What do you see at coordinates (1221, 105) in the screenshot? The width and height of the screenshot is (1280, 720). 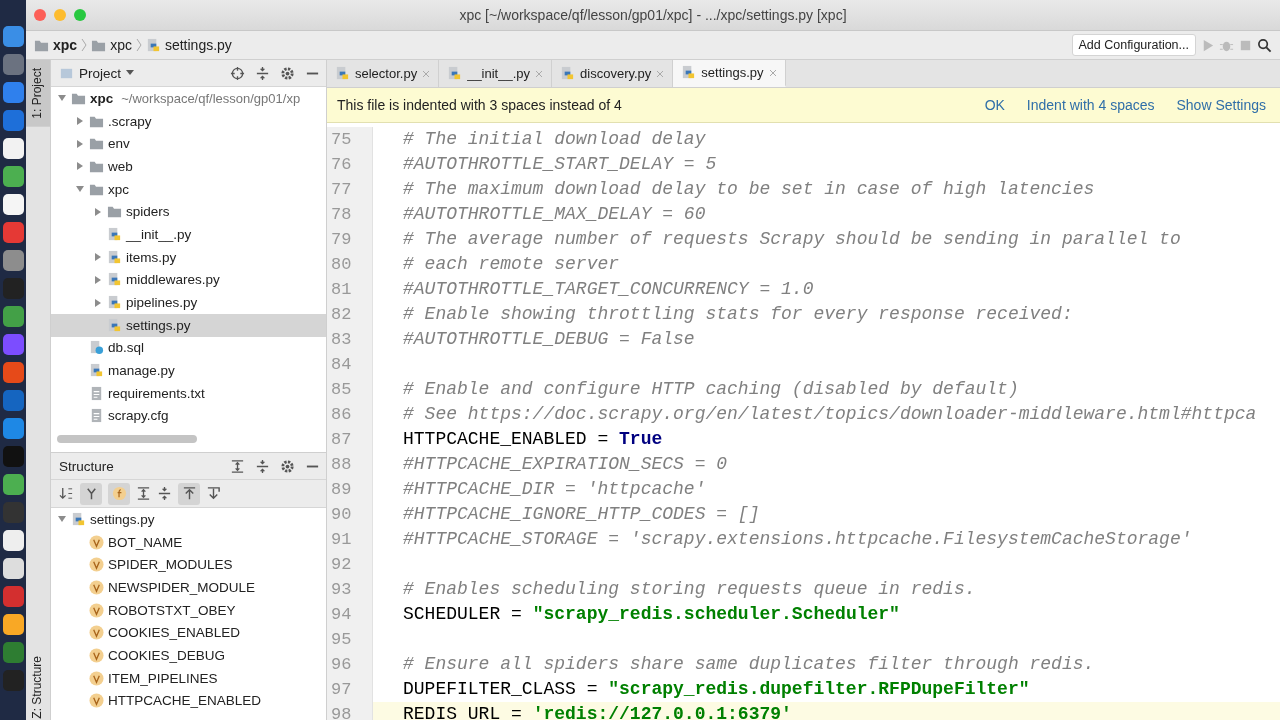 I see `notification-link: Show Settings` at bounding box center [1221, 105].